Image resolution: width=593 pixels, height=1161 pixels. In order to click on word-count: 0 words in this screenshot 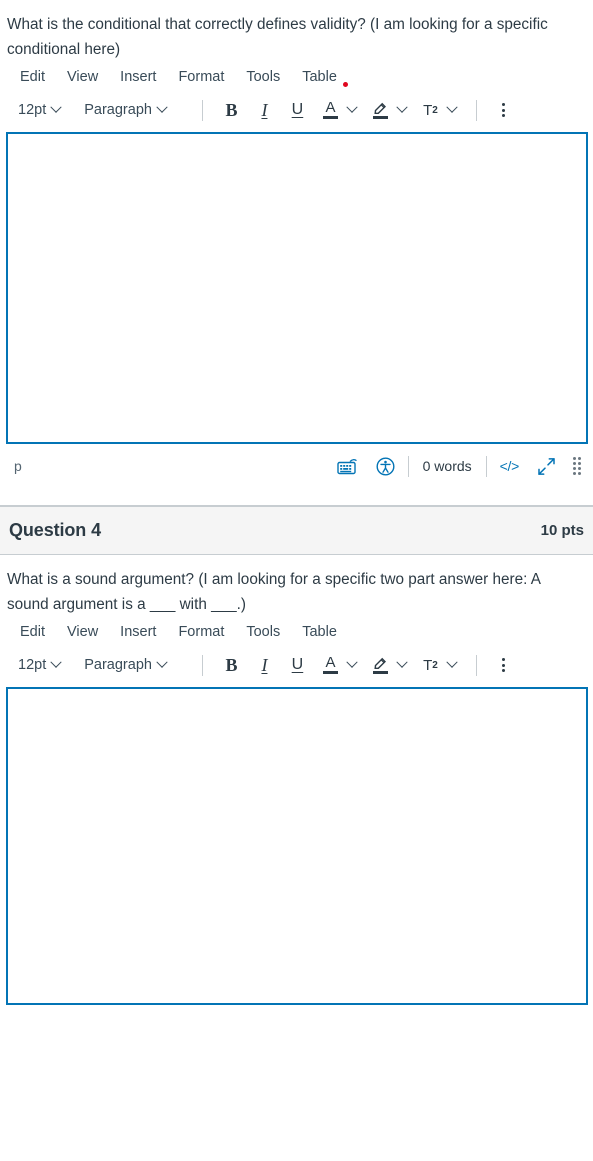, I will do `click(447, 466)`.